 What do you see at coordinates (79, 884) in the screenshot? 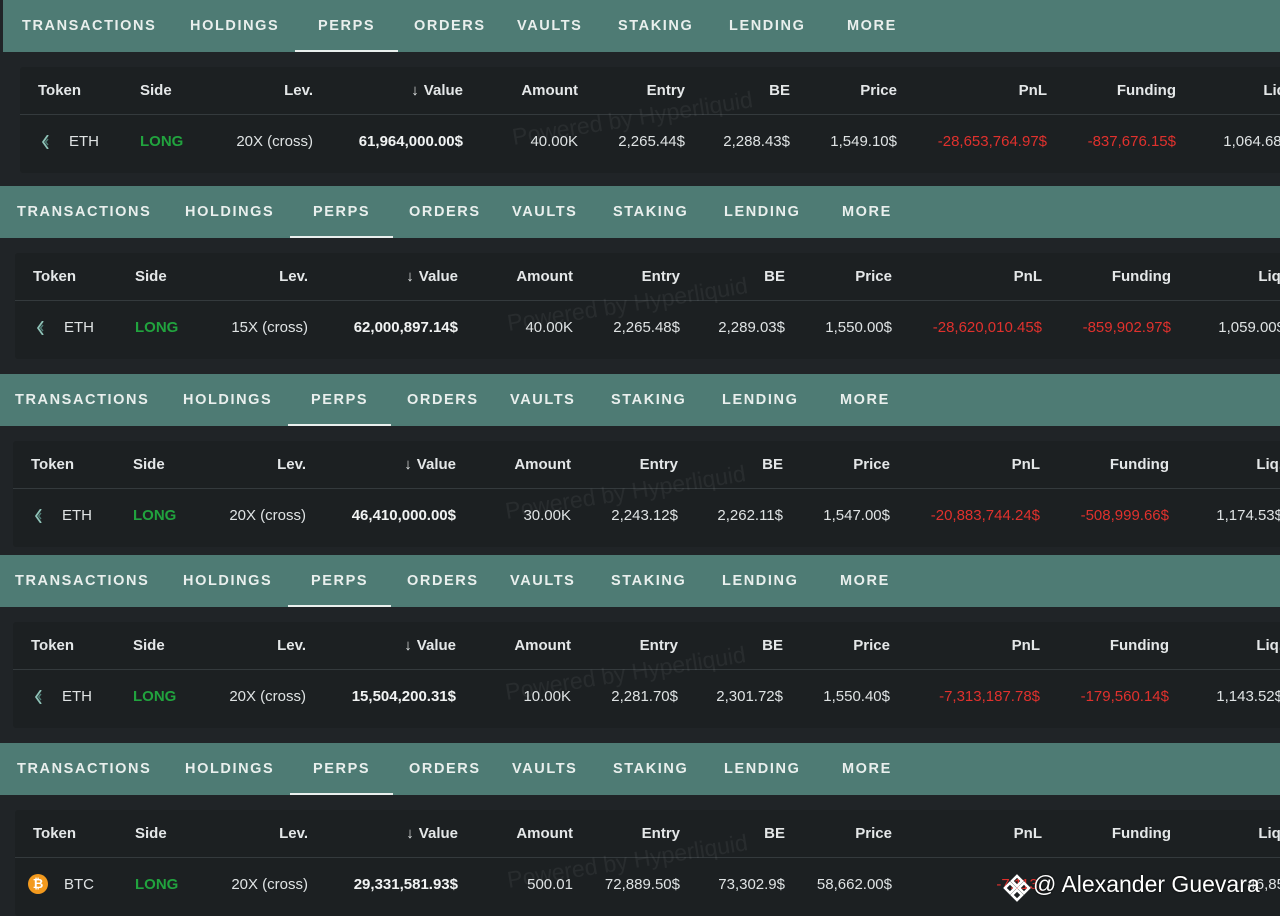
I see `cell-token: BTC` at bounding box center [79, 884].